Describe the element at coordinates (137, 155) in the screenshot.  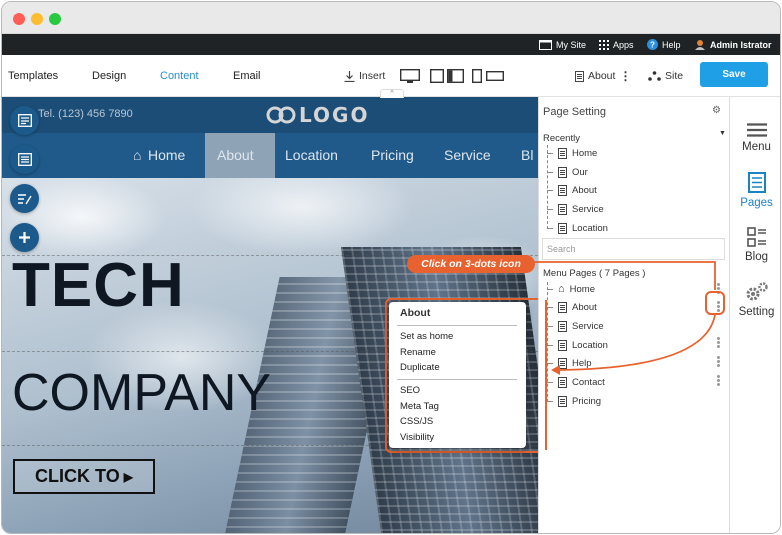
I see `nav-home-icon: ⌂` at that location.